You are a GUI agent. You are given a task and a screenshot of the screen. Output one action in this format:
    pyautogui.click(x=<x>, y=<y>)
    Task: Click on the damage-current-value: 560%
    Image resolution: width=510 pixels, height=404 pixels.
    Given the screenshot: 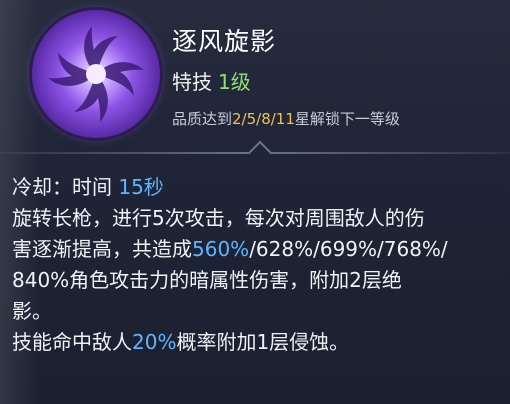 What is the action you would take?
    pyautogui.click(x=221, y=249)
    